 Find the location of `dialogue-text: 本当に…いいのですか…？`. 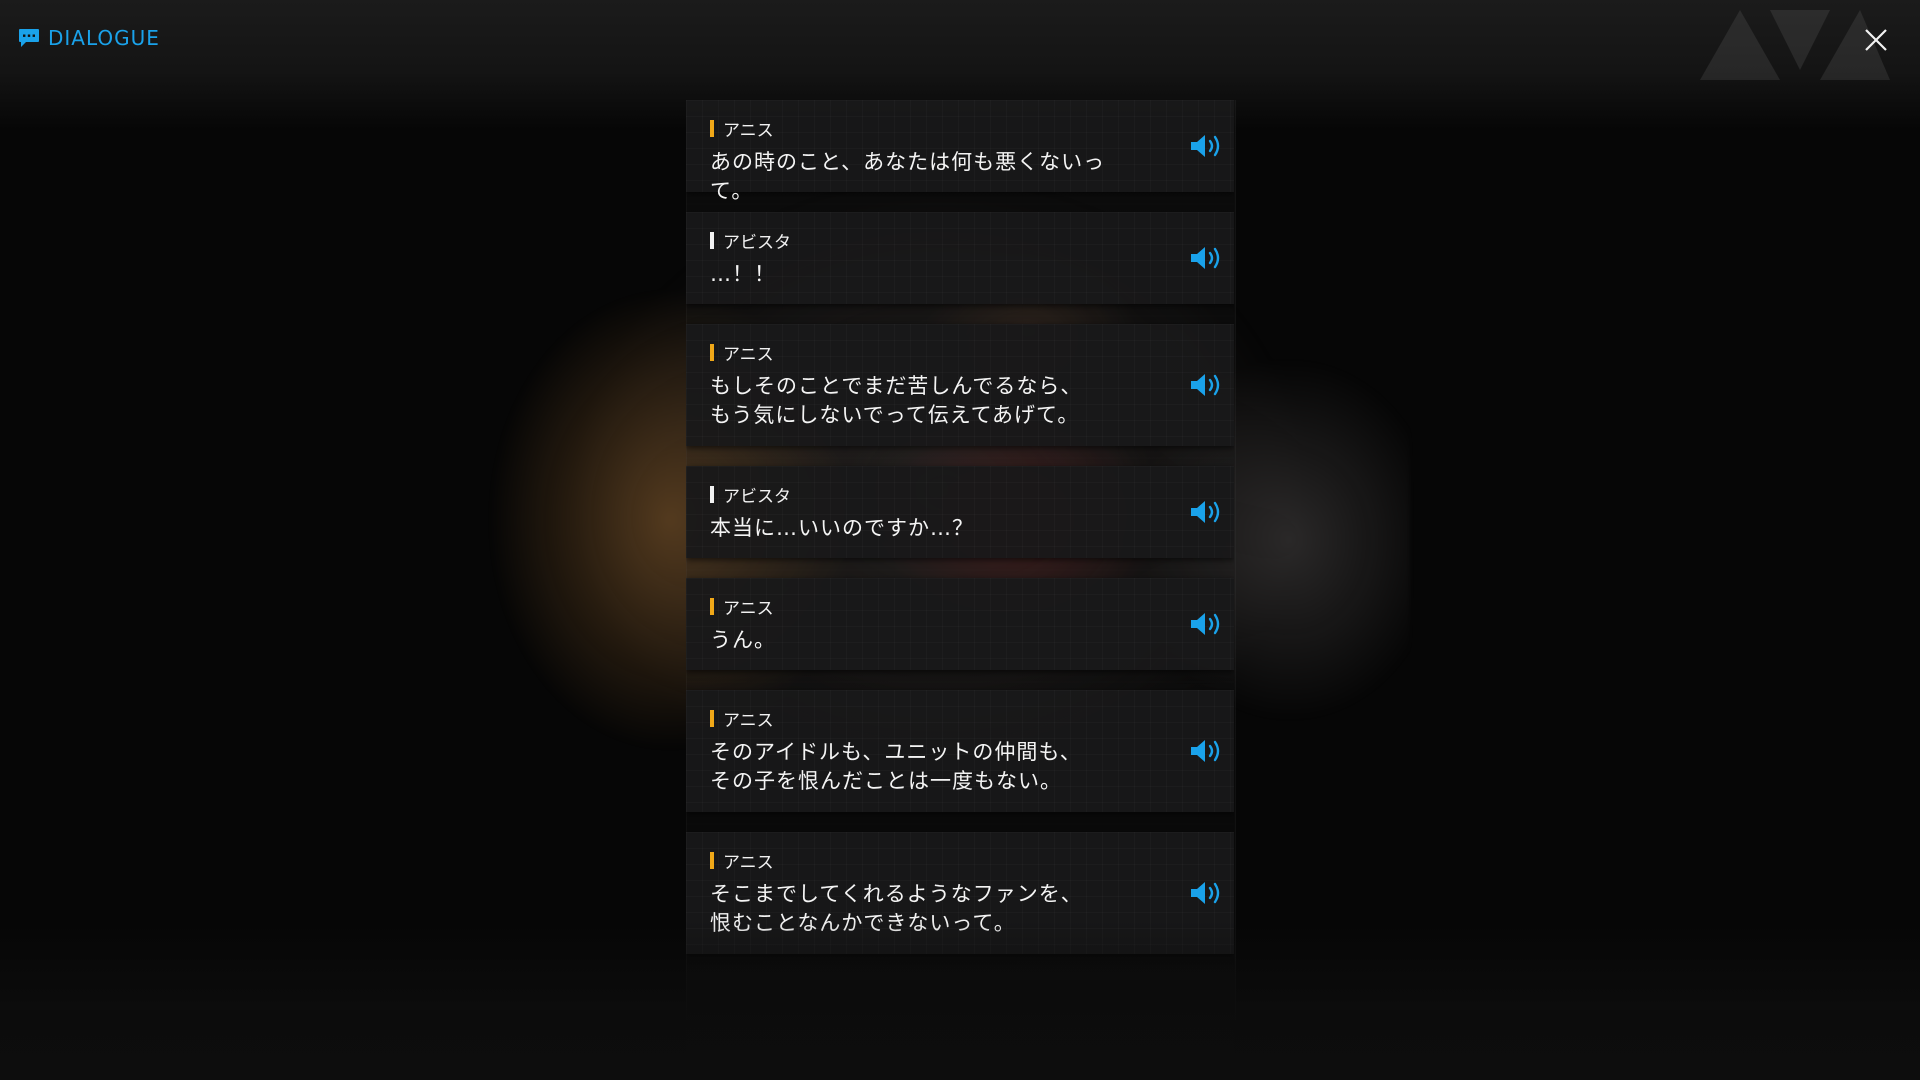

dialogue-text: 本当に…いいのですか…？ is located at coordinates (842, 528).